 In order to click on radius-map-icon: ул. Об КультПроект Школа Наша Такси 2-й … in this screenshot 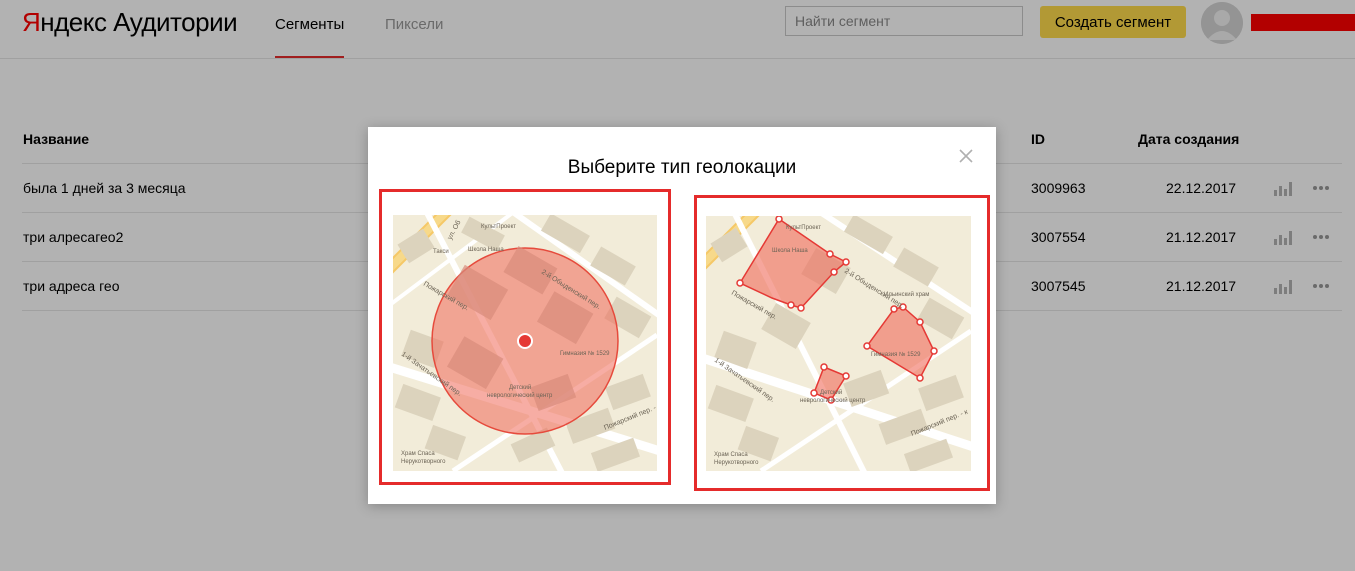, I will do `click(525, 343)`.